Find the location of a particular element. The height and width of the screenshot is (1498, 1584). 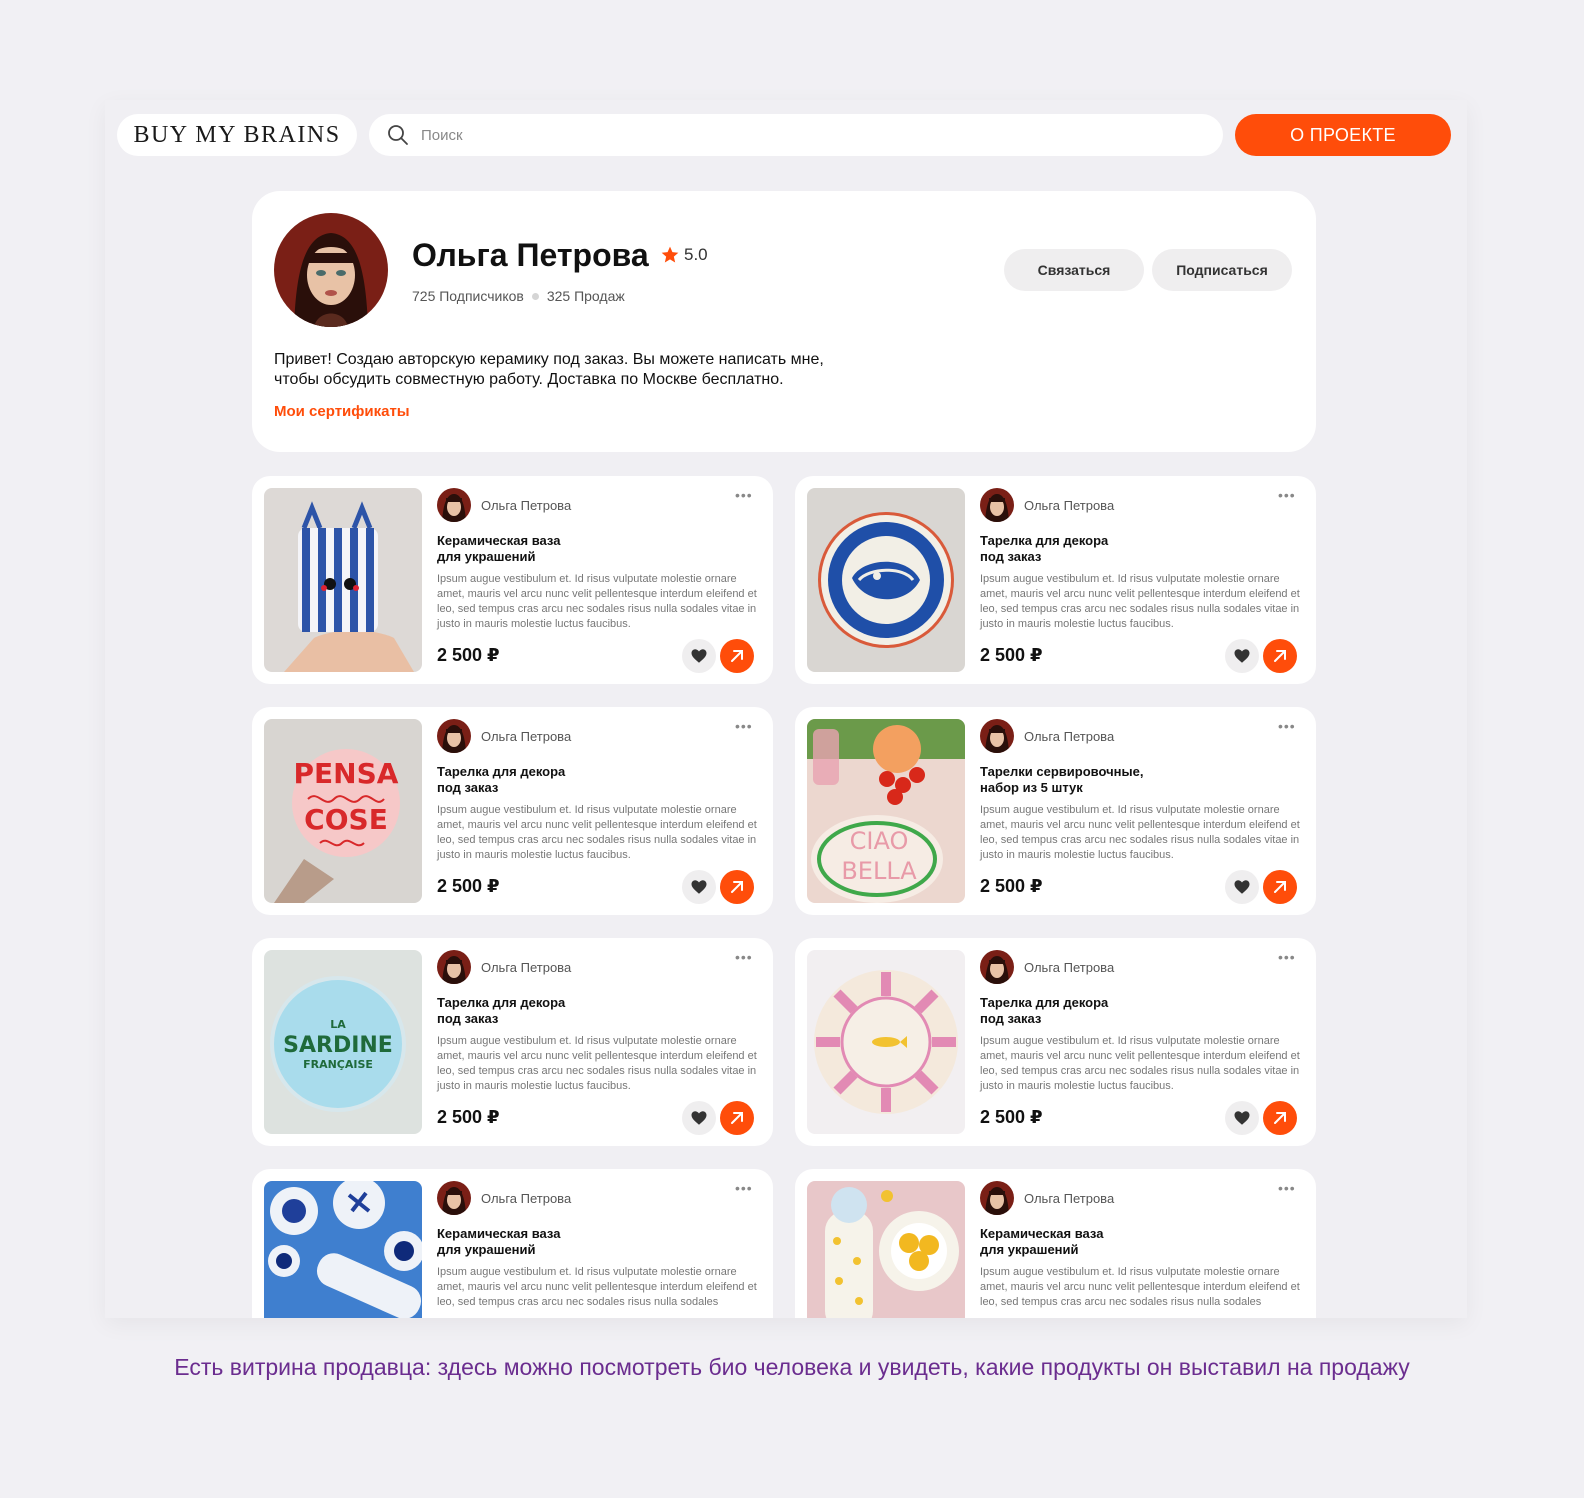

contact-button: Связаться is located at coordinates (1074, 270).